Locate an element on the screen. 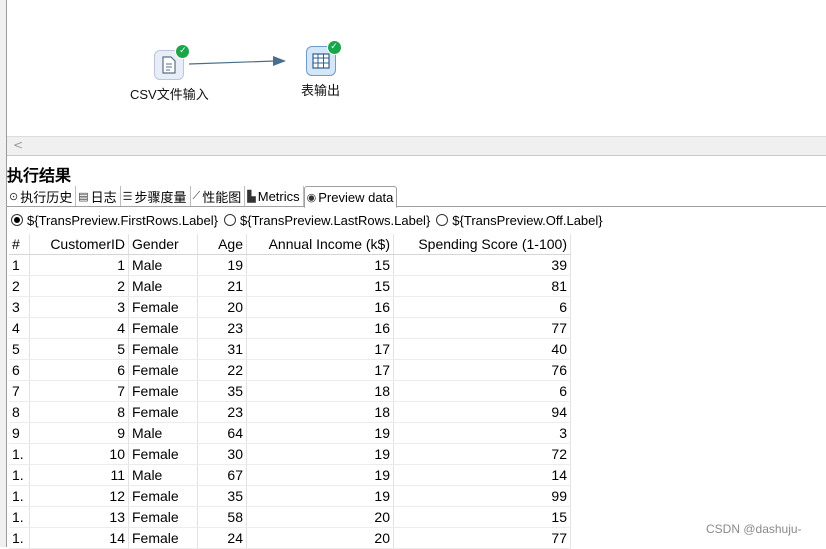 Image resolution: width=826 pixels, height=549 pixels. table-cell: 72 is located at coordinates (482, 454).